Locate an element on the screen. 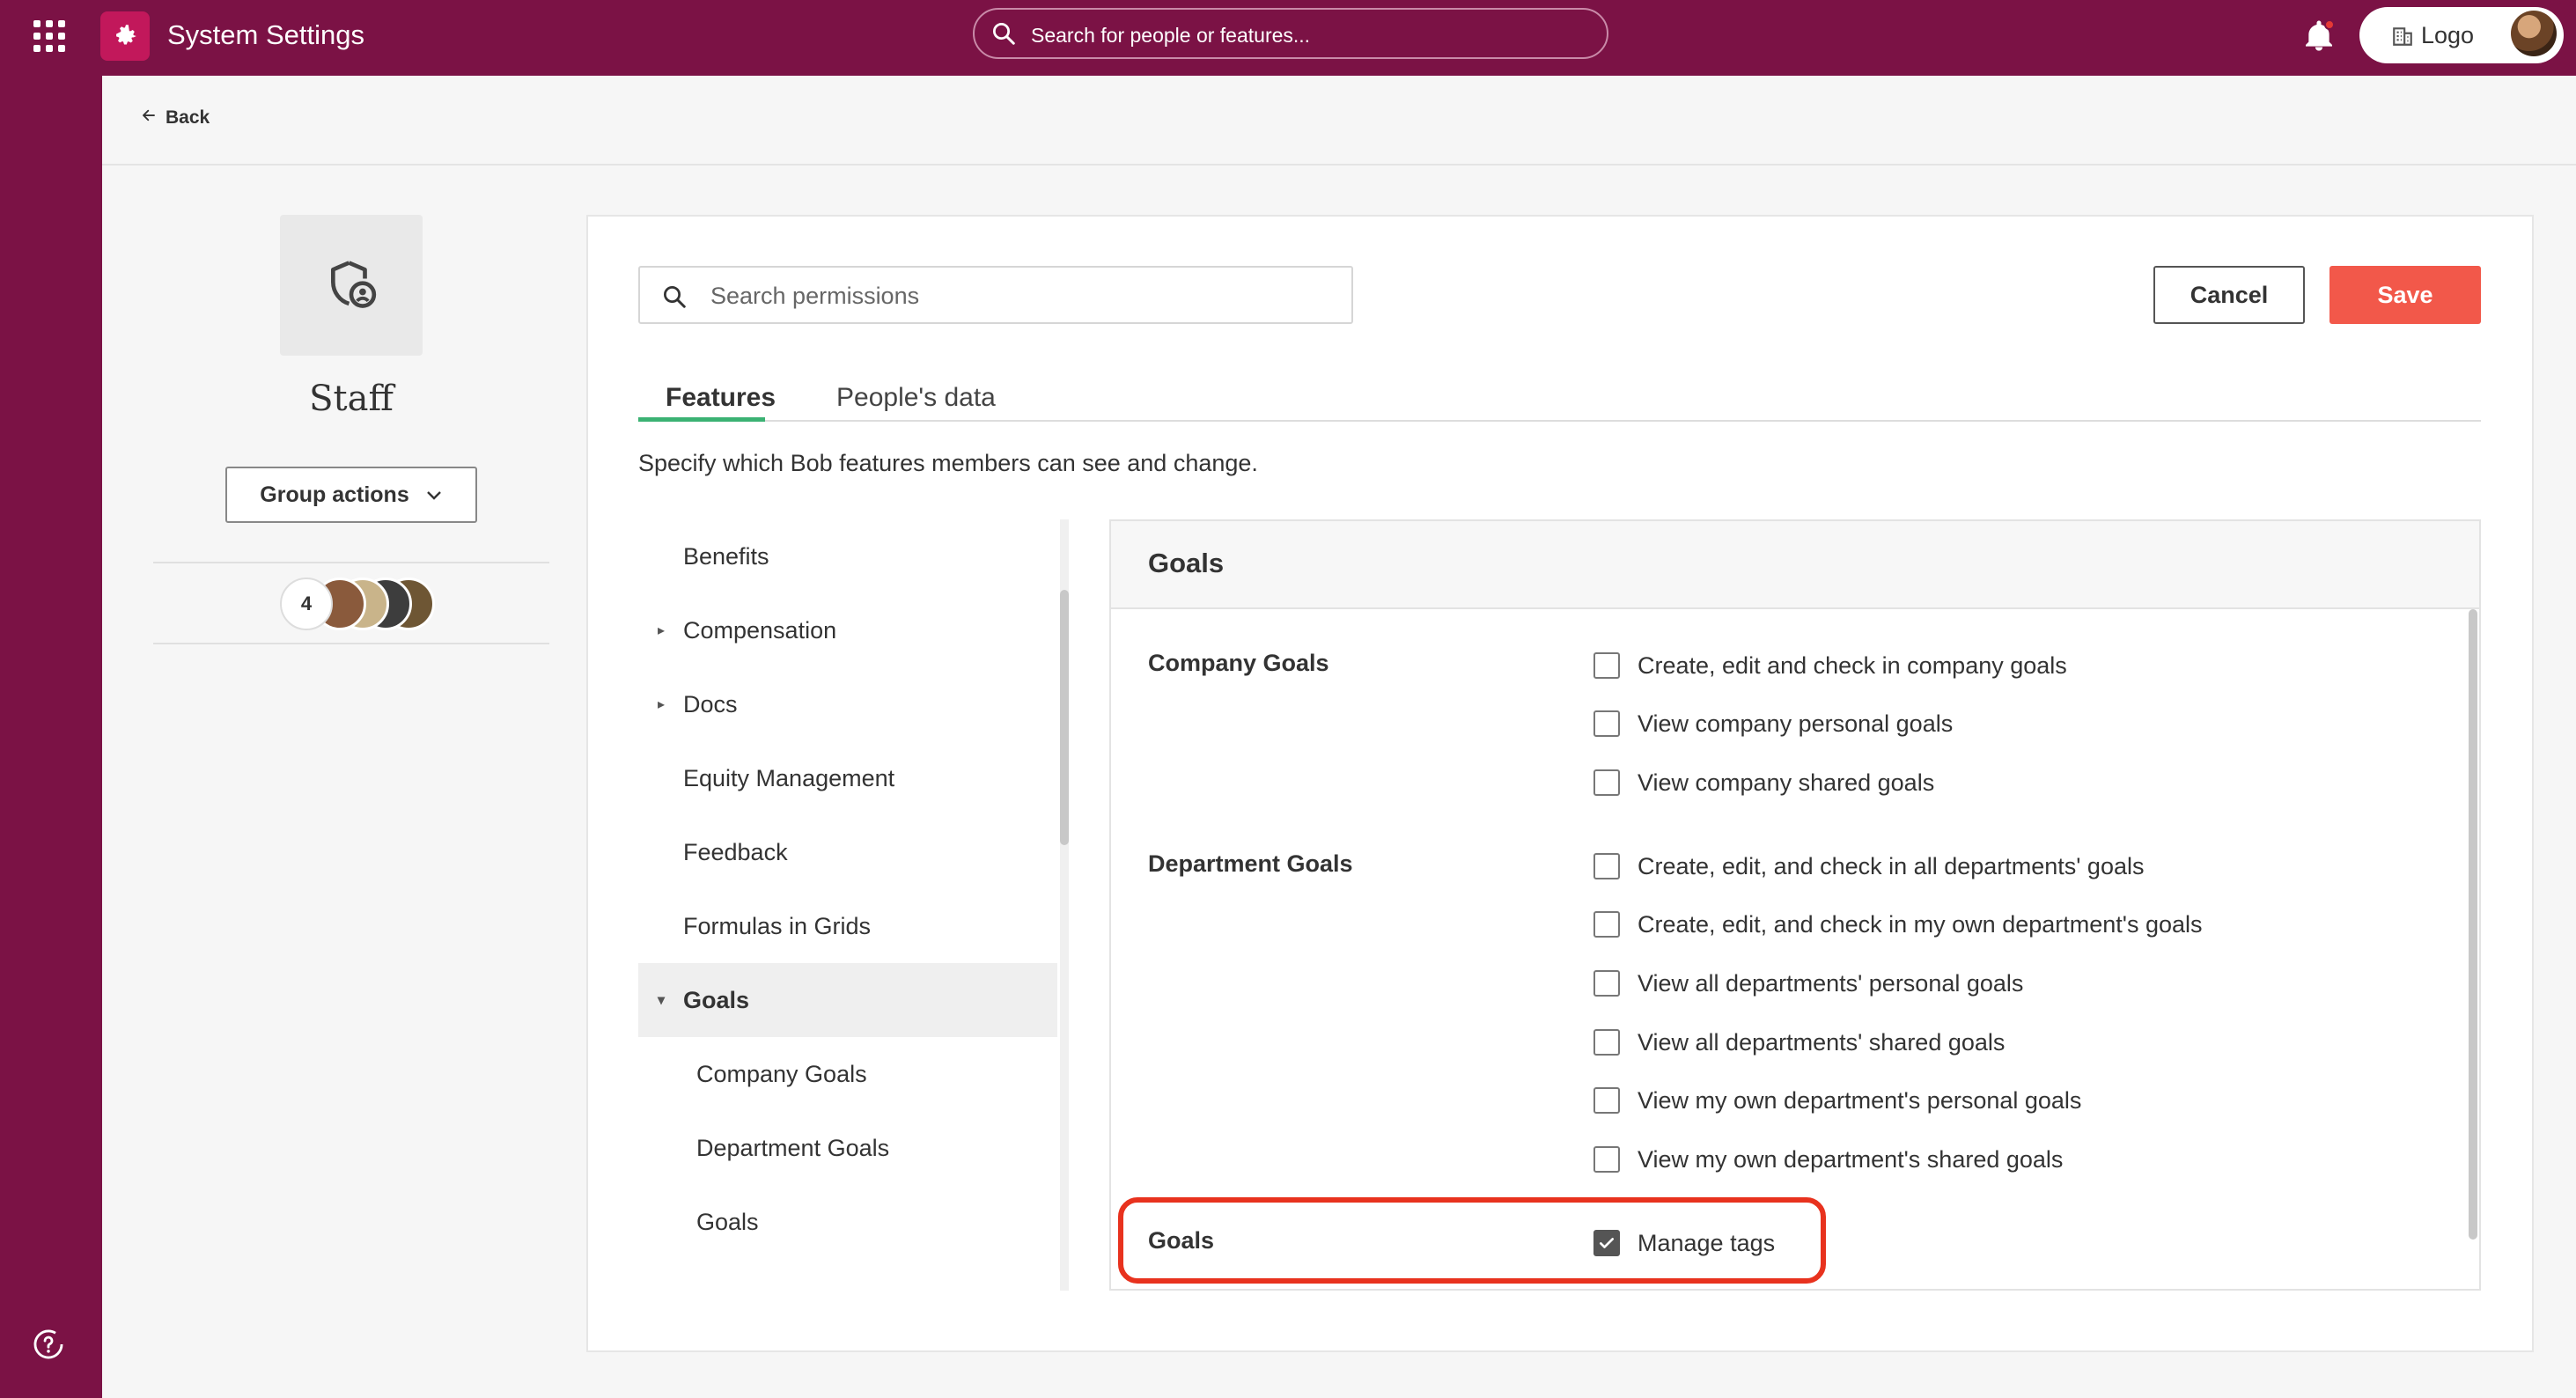 This screenshot has height=1398, width=2576. page-subheader is located at coordinates (1339, 121).